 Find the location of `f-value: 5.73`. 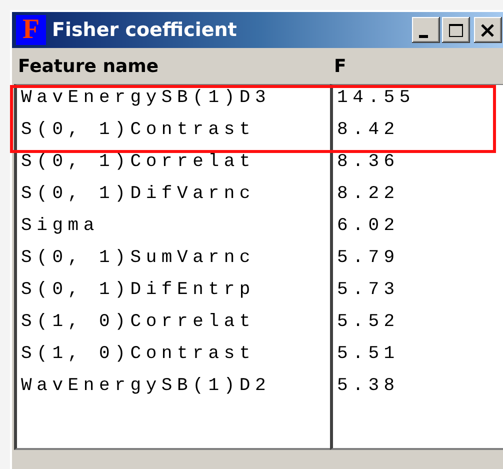

f-value: 5.73 is located at coordinates (418, 296).